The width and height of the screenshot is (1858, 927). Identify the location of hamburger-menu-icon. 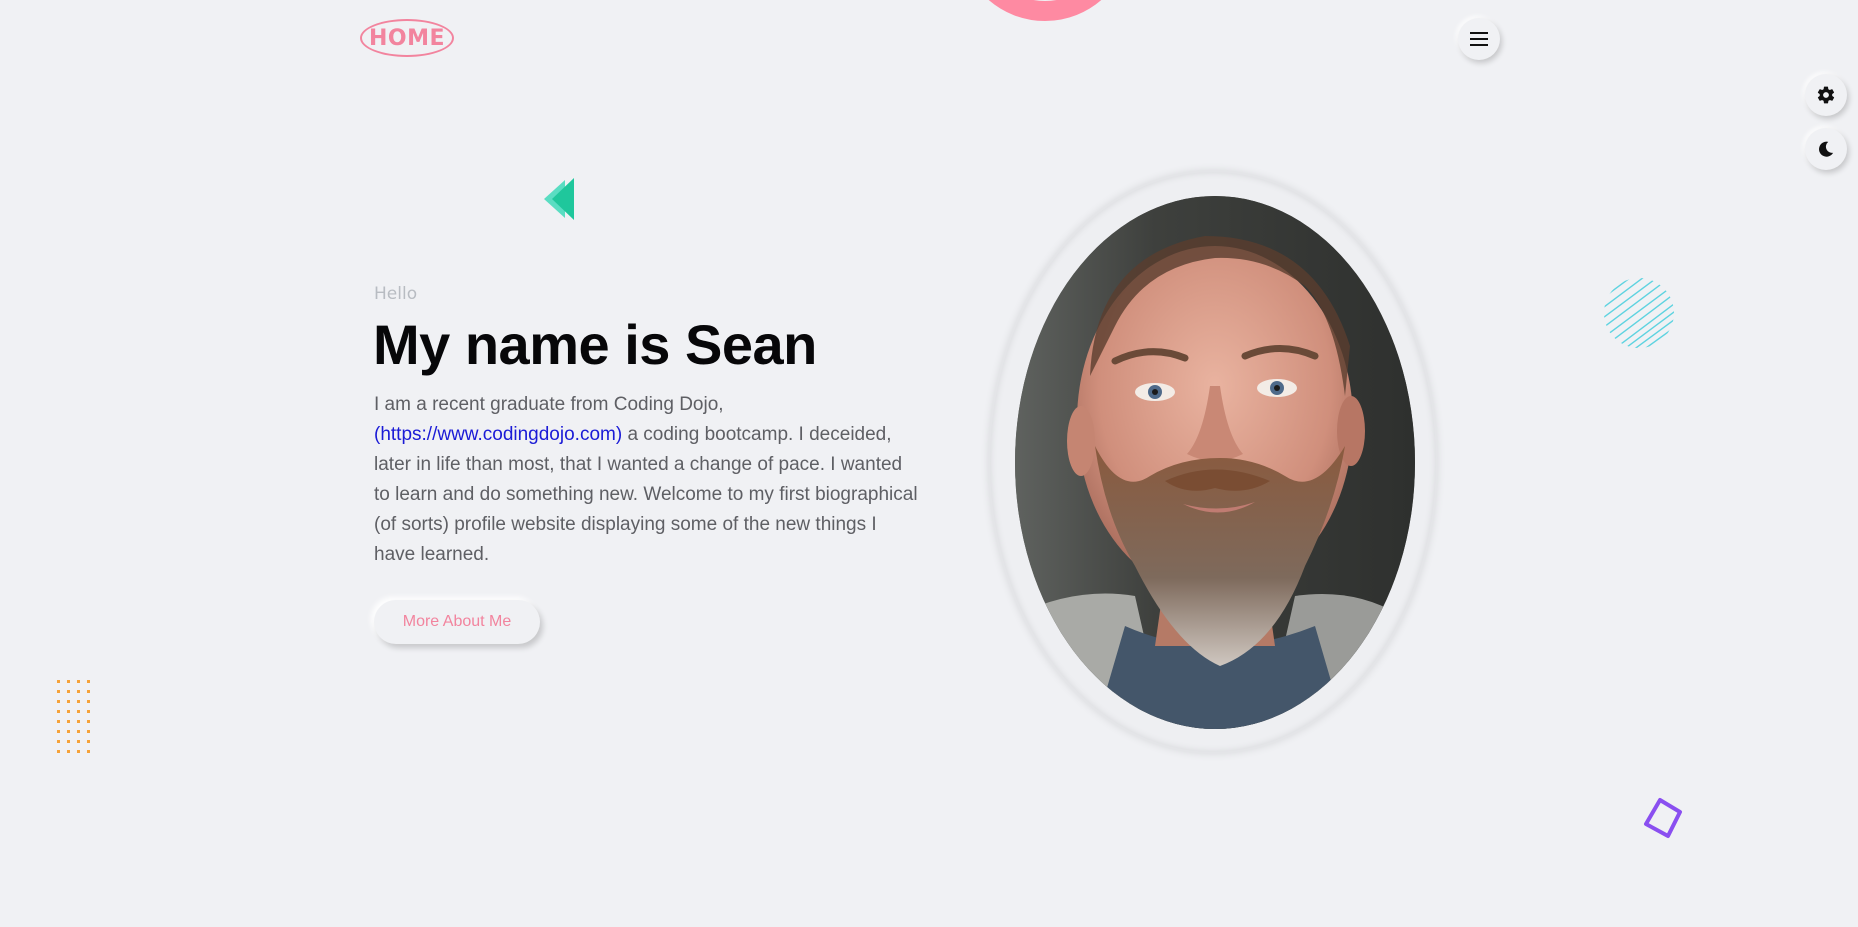
(1479, 39).